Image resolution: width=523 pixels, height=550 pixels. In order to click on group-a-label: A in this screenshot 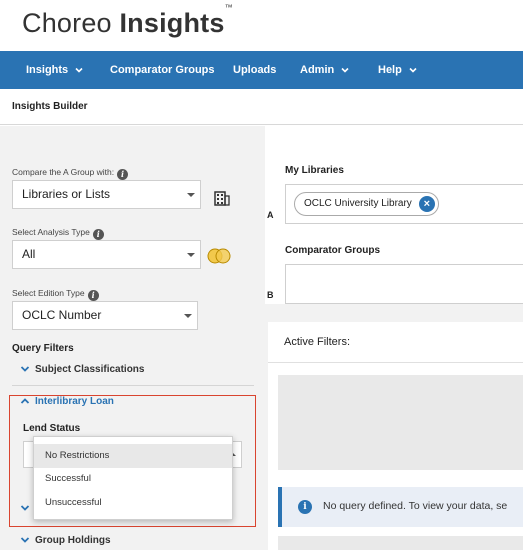, I will do `click(270, 215)`.